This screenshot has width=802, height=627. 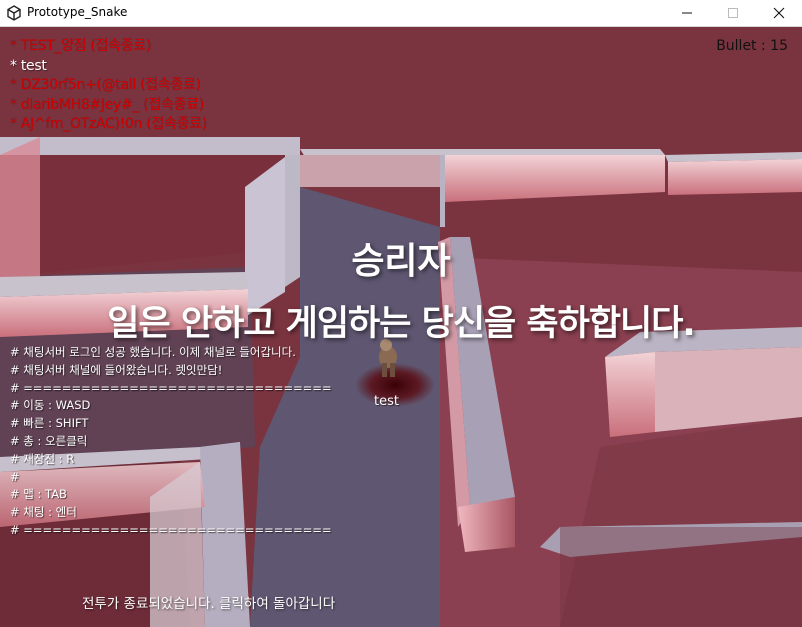 What do you see at coordinates (43, 512) in the screenshot?
I see `chat-log-line: # 채팅 : 엔터` at bounding box center [43, 512].